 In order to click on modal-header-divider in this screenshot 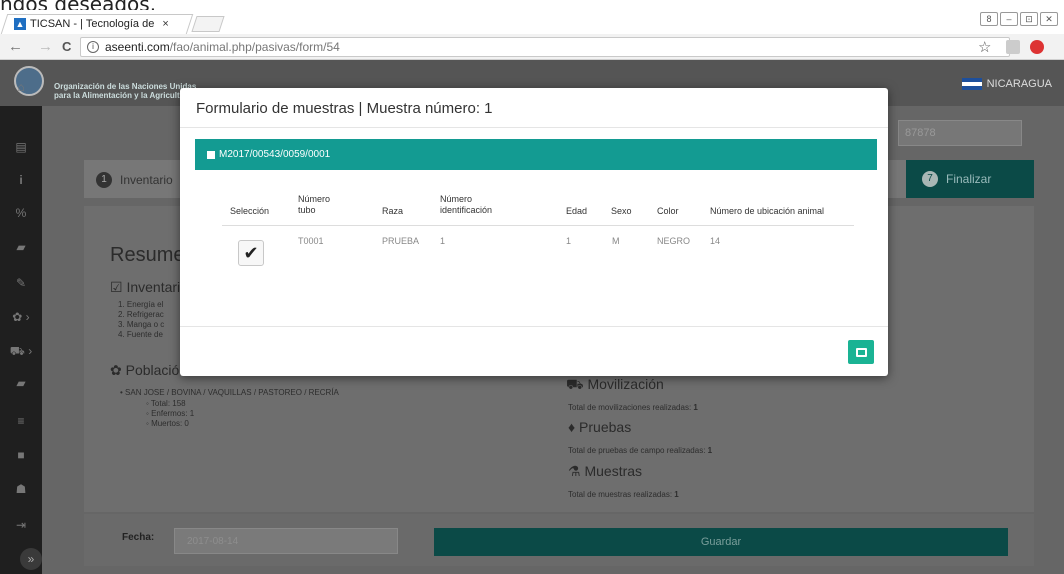, I will do `click(534, 127)`.